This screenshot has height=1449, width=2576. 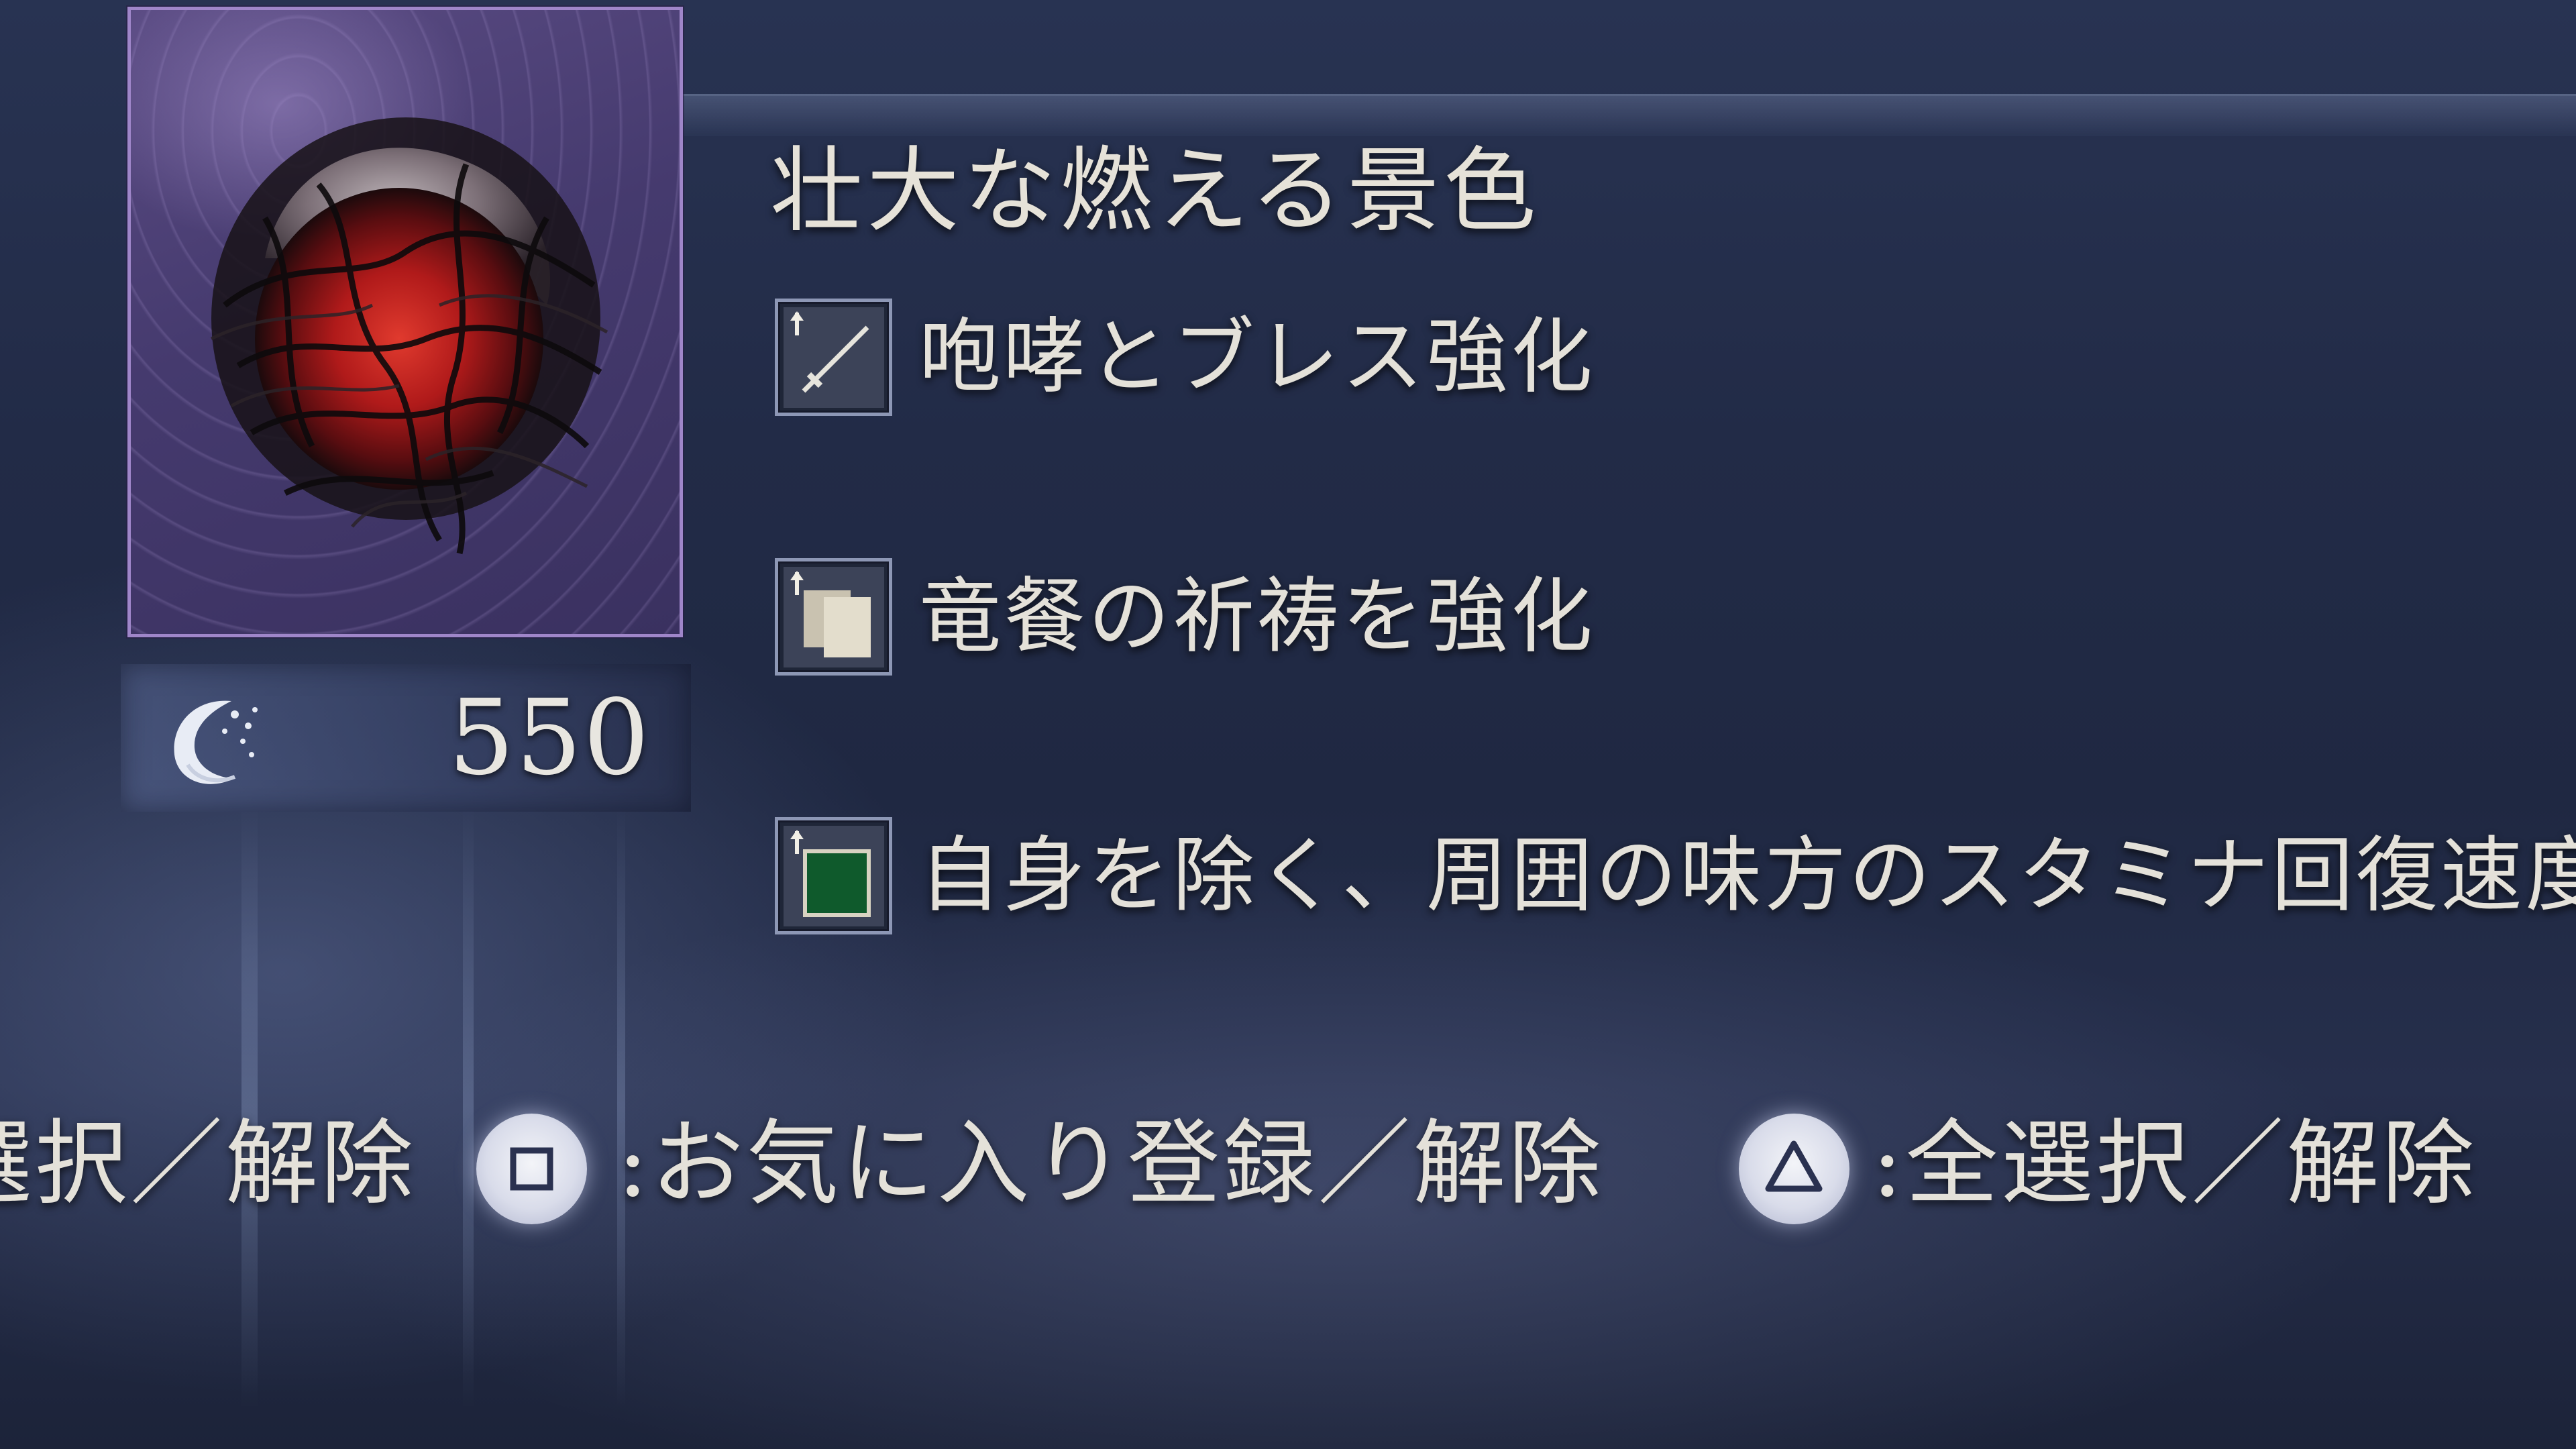 I want to click on triangle-button-icon, so click(x=1794, y=1169).